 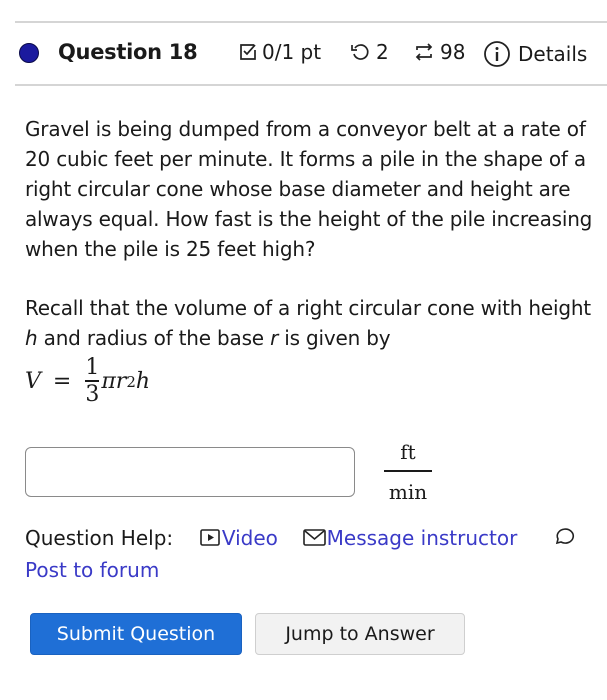 I want to click on retries-count: 2, so click(x=382, y=52).